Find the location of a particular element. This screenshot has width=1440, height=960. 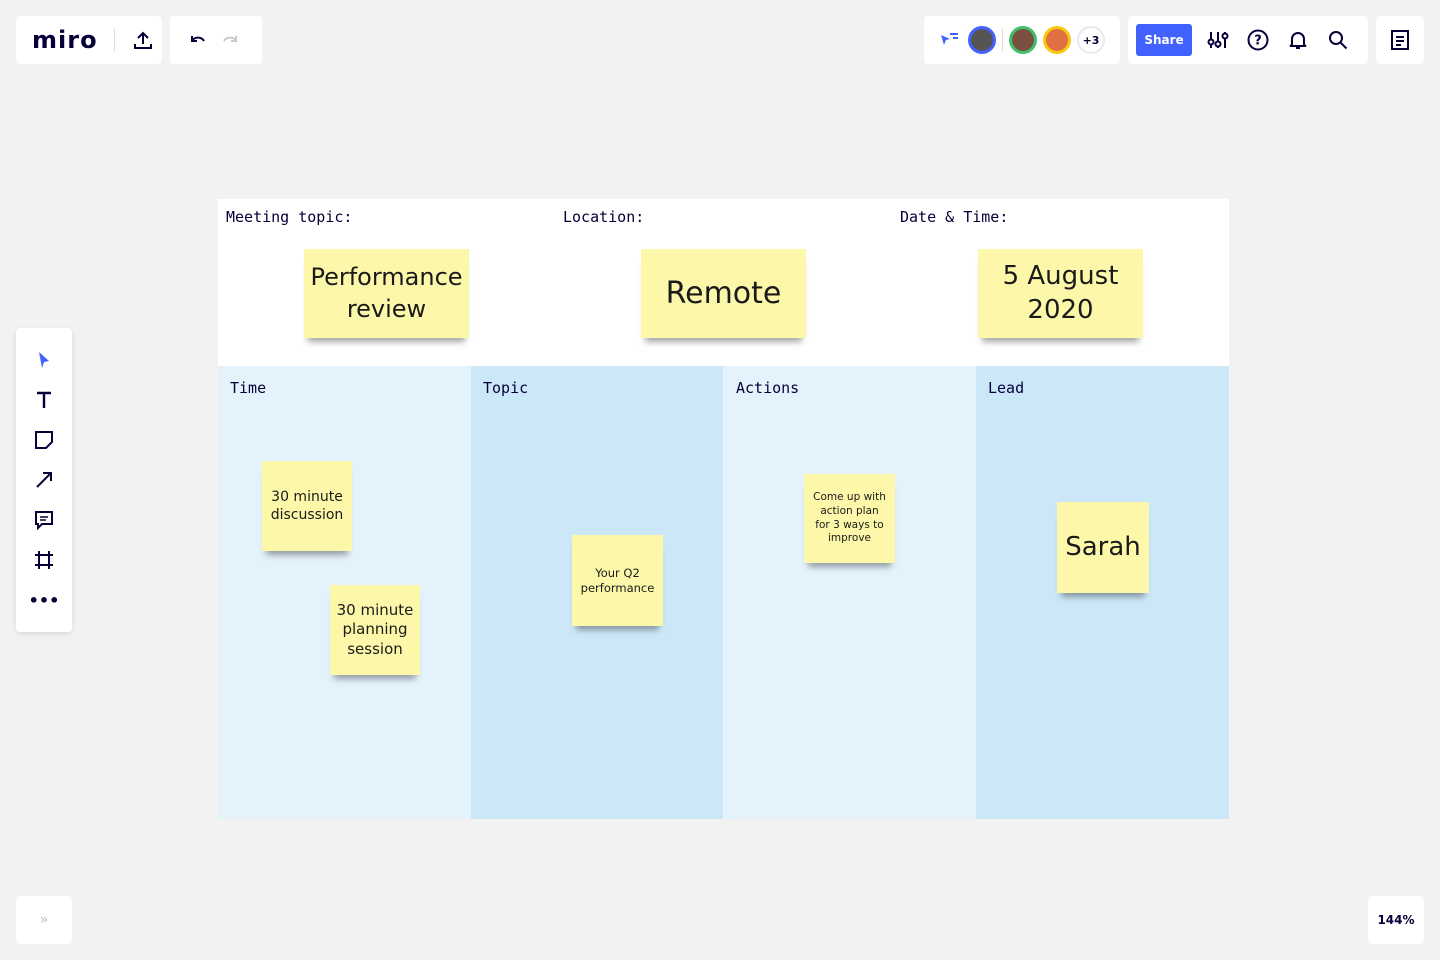

arrow-line-icon is located at coordinates (44, 480).